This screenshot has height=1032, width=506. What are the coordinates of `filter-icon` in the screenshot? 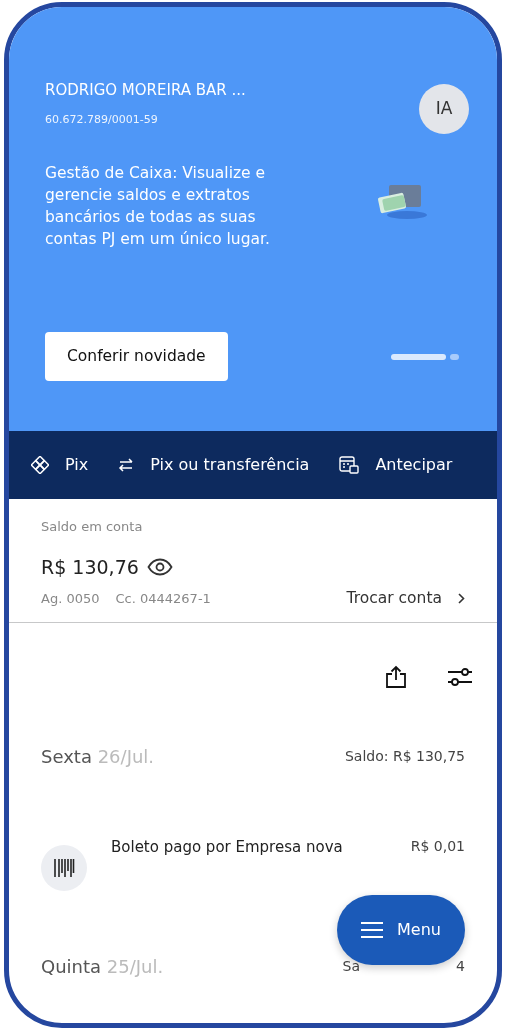 It's located at (460, 677).